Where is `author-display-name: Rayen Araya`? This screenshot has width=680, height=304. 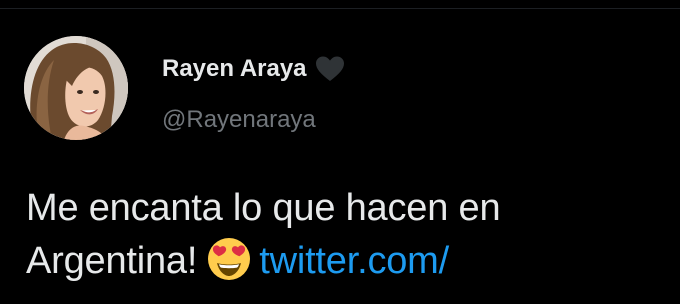
author-display-name: Rayen Araya is located at coordinates (234, 69).